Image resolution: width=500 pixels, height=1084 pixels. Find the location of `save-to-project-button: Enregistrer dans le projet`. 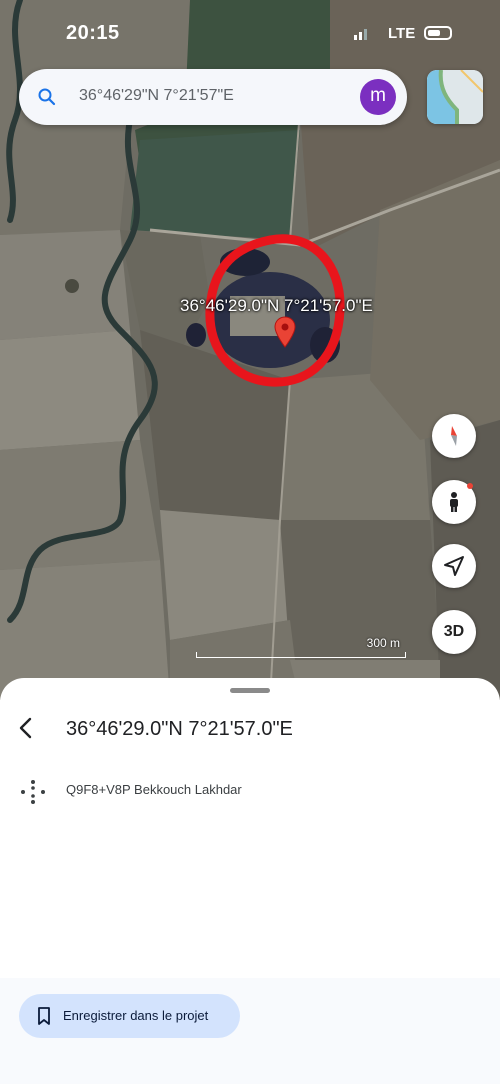

save-to-project-button: Enregistrer dans le projet is located at coordinates (129, 1016).